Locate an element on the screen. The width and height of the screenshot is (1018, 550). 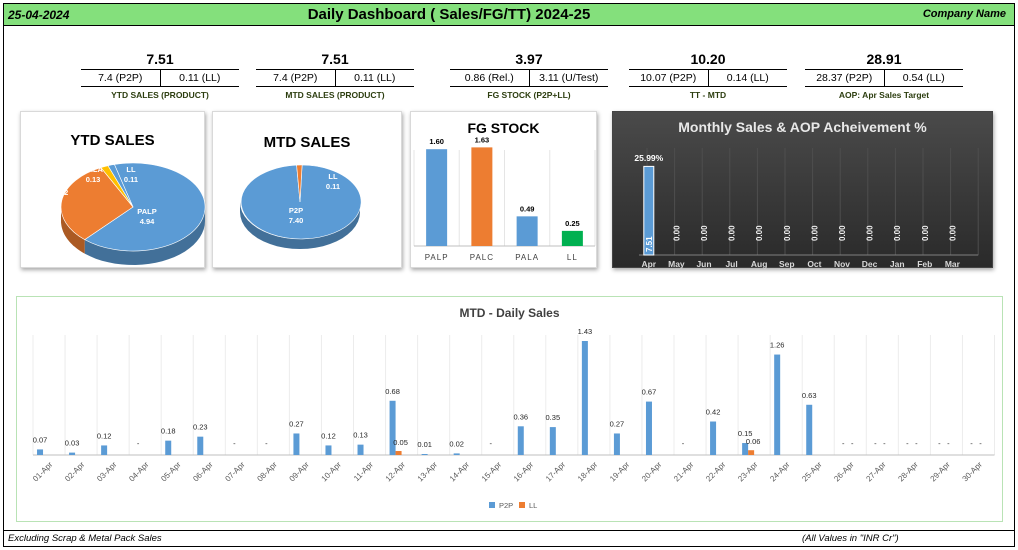
bar-p2p-19-apr is located at coordinates (616, 444).